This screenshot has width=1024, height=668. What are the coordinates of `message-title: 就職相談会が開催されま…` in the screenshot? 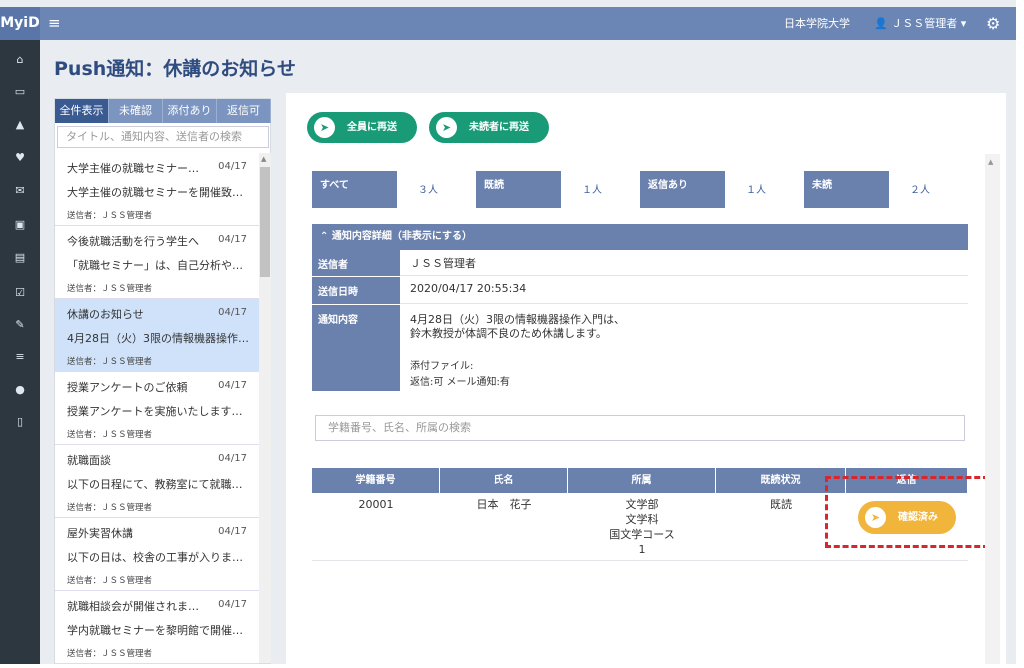 It's located at (133, 606).